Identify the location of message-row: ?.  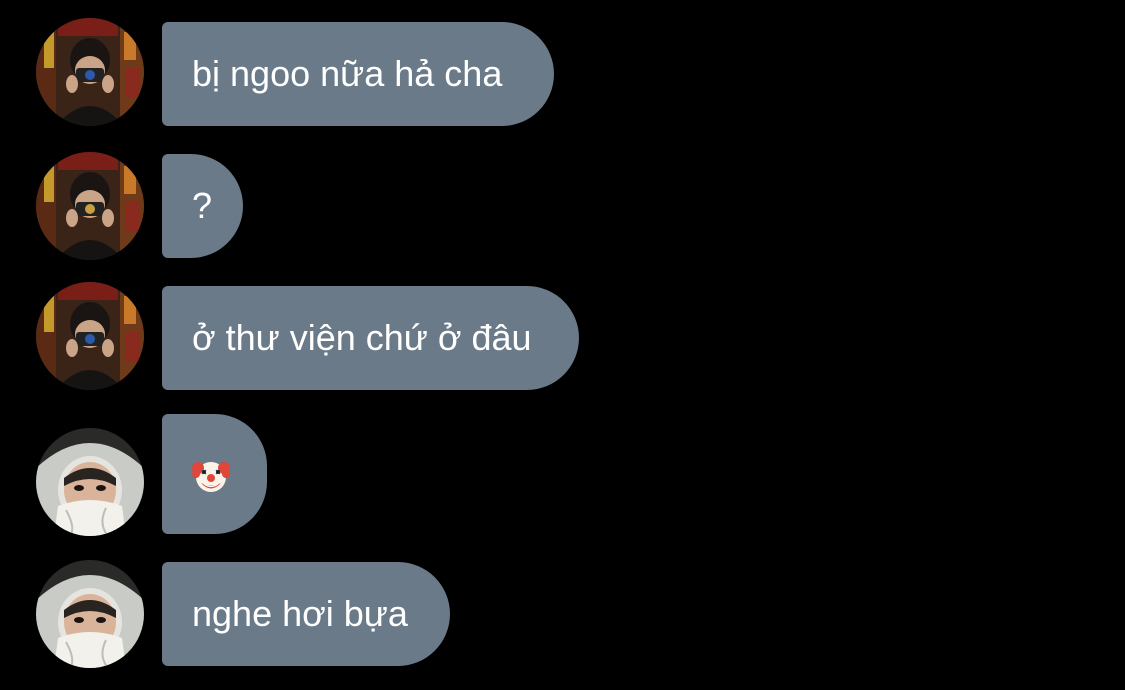
(146, 206).